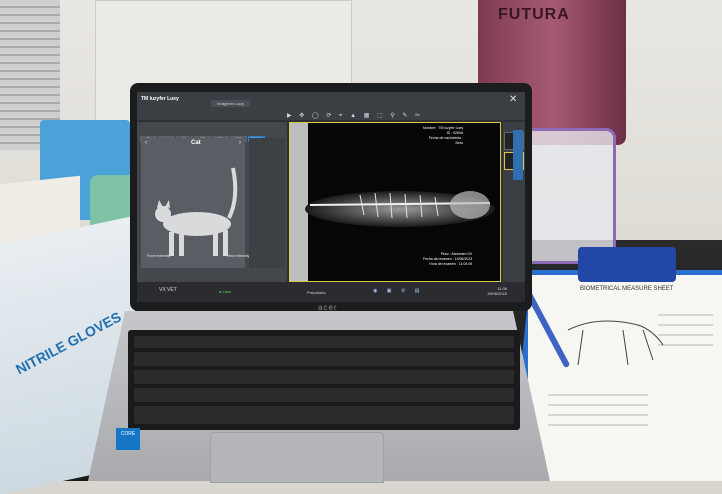  I want to click on cat-skeleton-icon, so click(196, 211).